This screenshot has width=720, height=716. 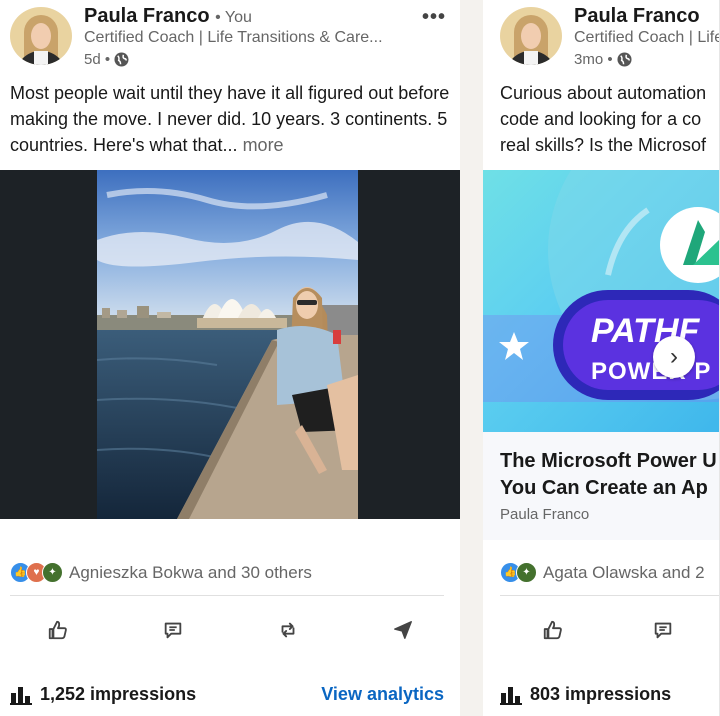 I want to click on view-analytics-link: View analytics, so click(x=382, y=694).